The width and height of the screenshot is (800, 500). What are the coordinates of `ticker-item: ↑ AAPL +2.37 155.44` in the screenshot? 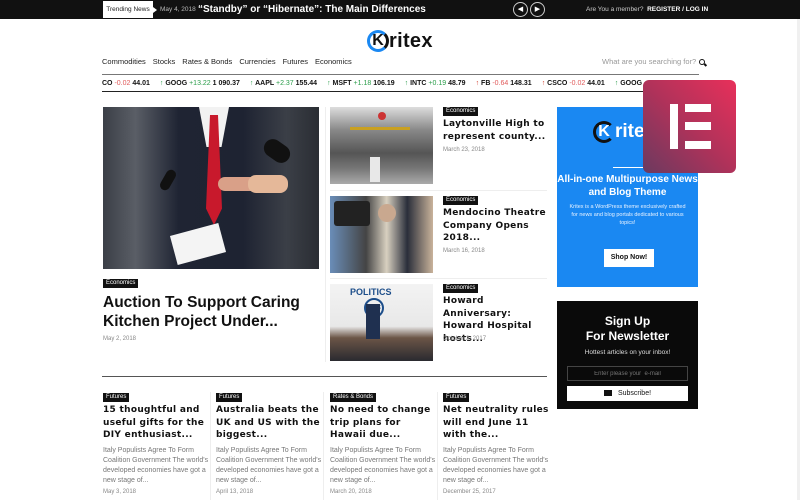 It's located at (283, 83).